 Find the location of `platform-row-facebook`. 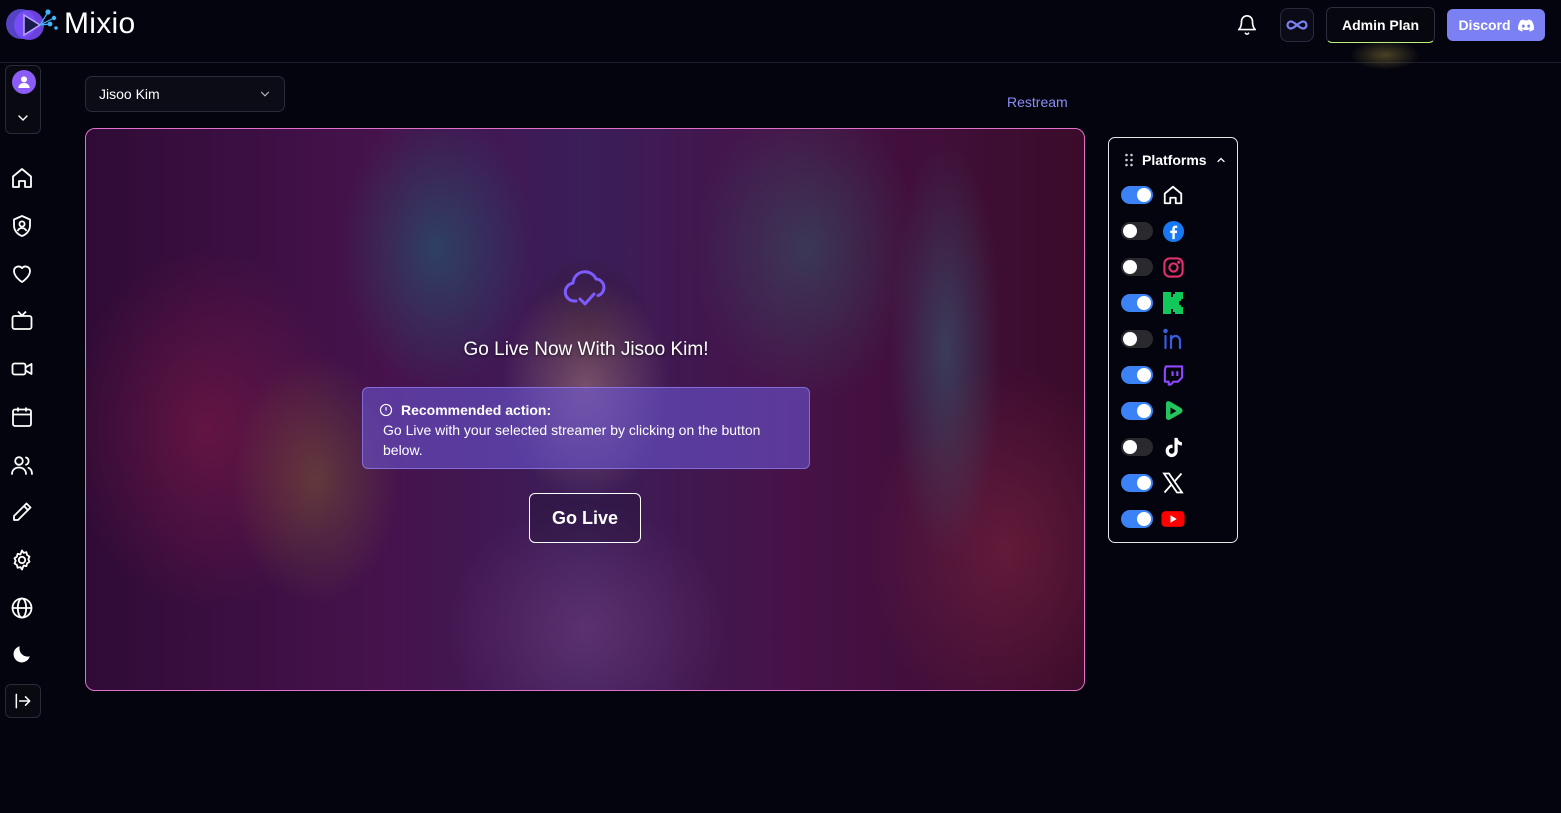

platform-row-facebook is located at coordinates (1153, 231).